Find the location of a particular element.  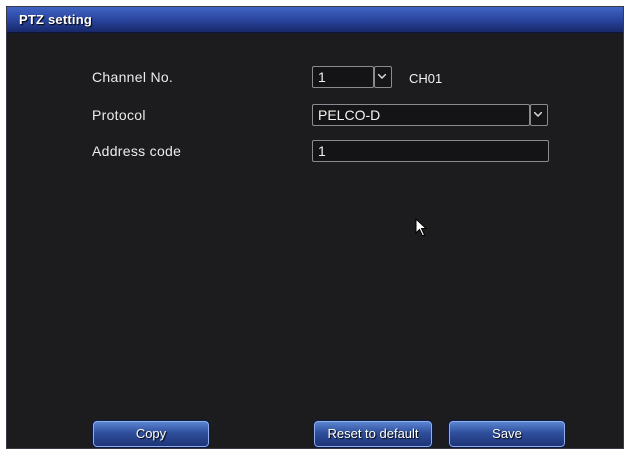

channel-dropdown-button is located at coordinates (383, 77).